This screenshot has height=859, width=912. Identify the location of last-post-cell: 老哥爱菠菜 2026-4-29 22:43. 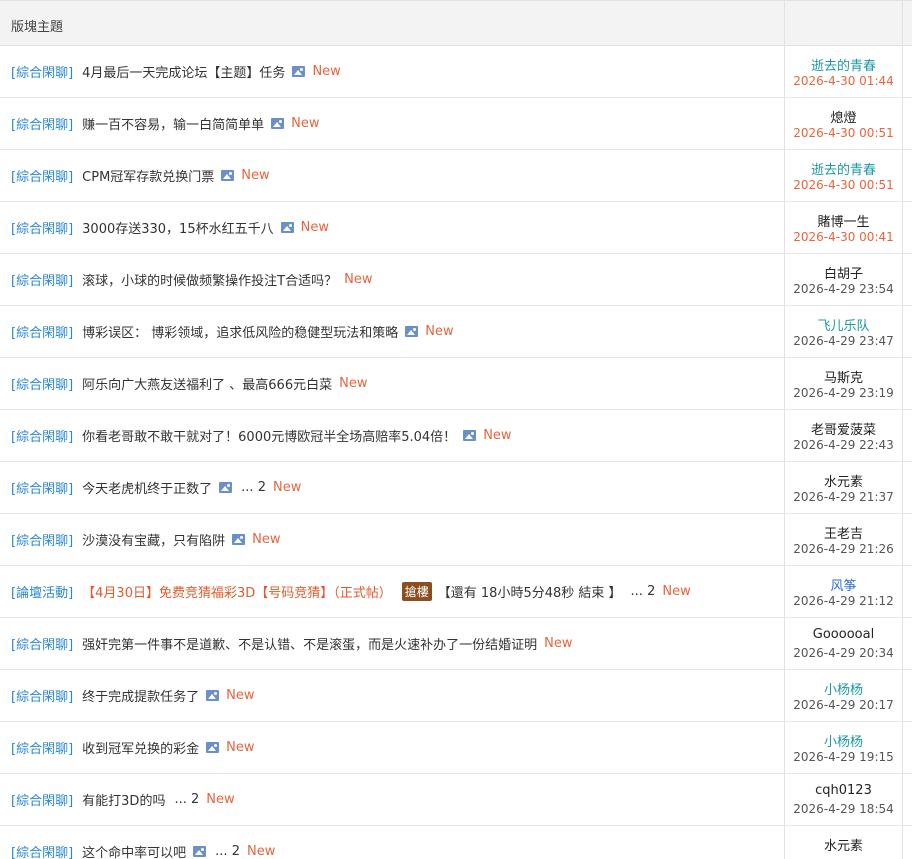
(843, 435).